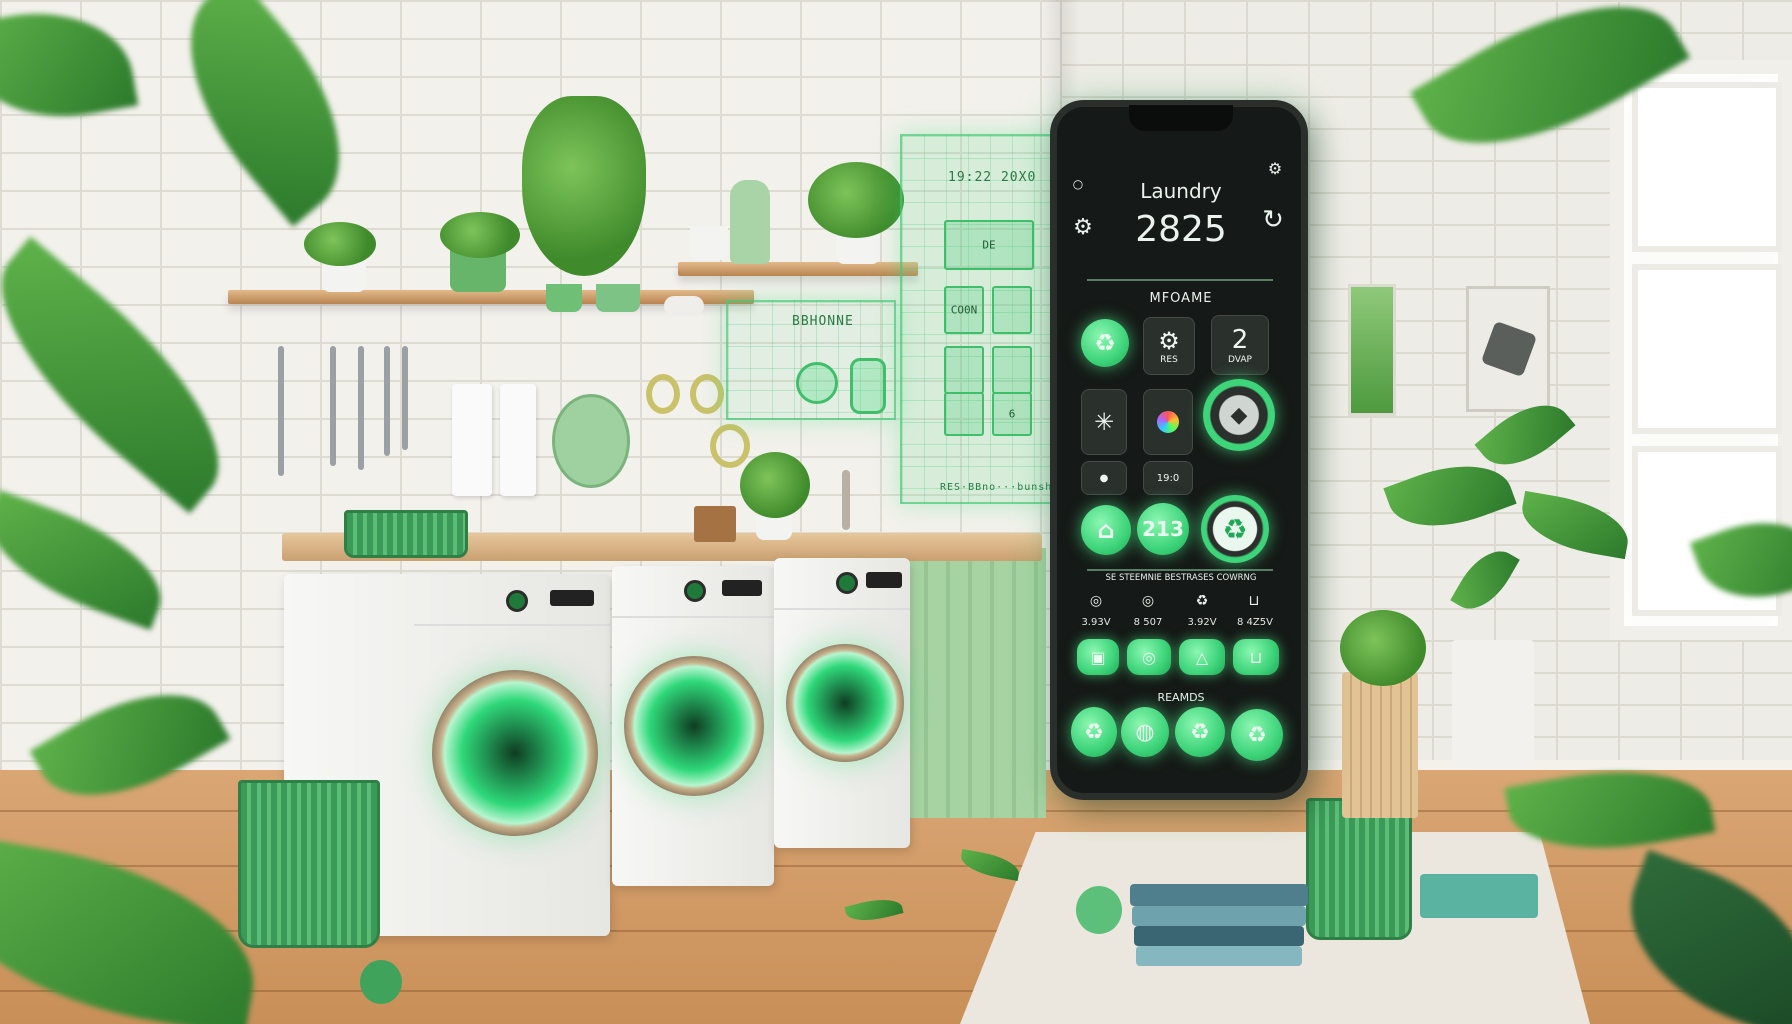 The image size is (1792, 1024). I want to click on color-wheel-tile, so click(1168, 422).